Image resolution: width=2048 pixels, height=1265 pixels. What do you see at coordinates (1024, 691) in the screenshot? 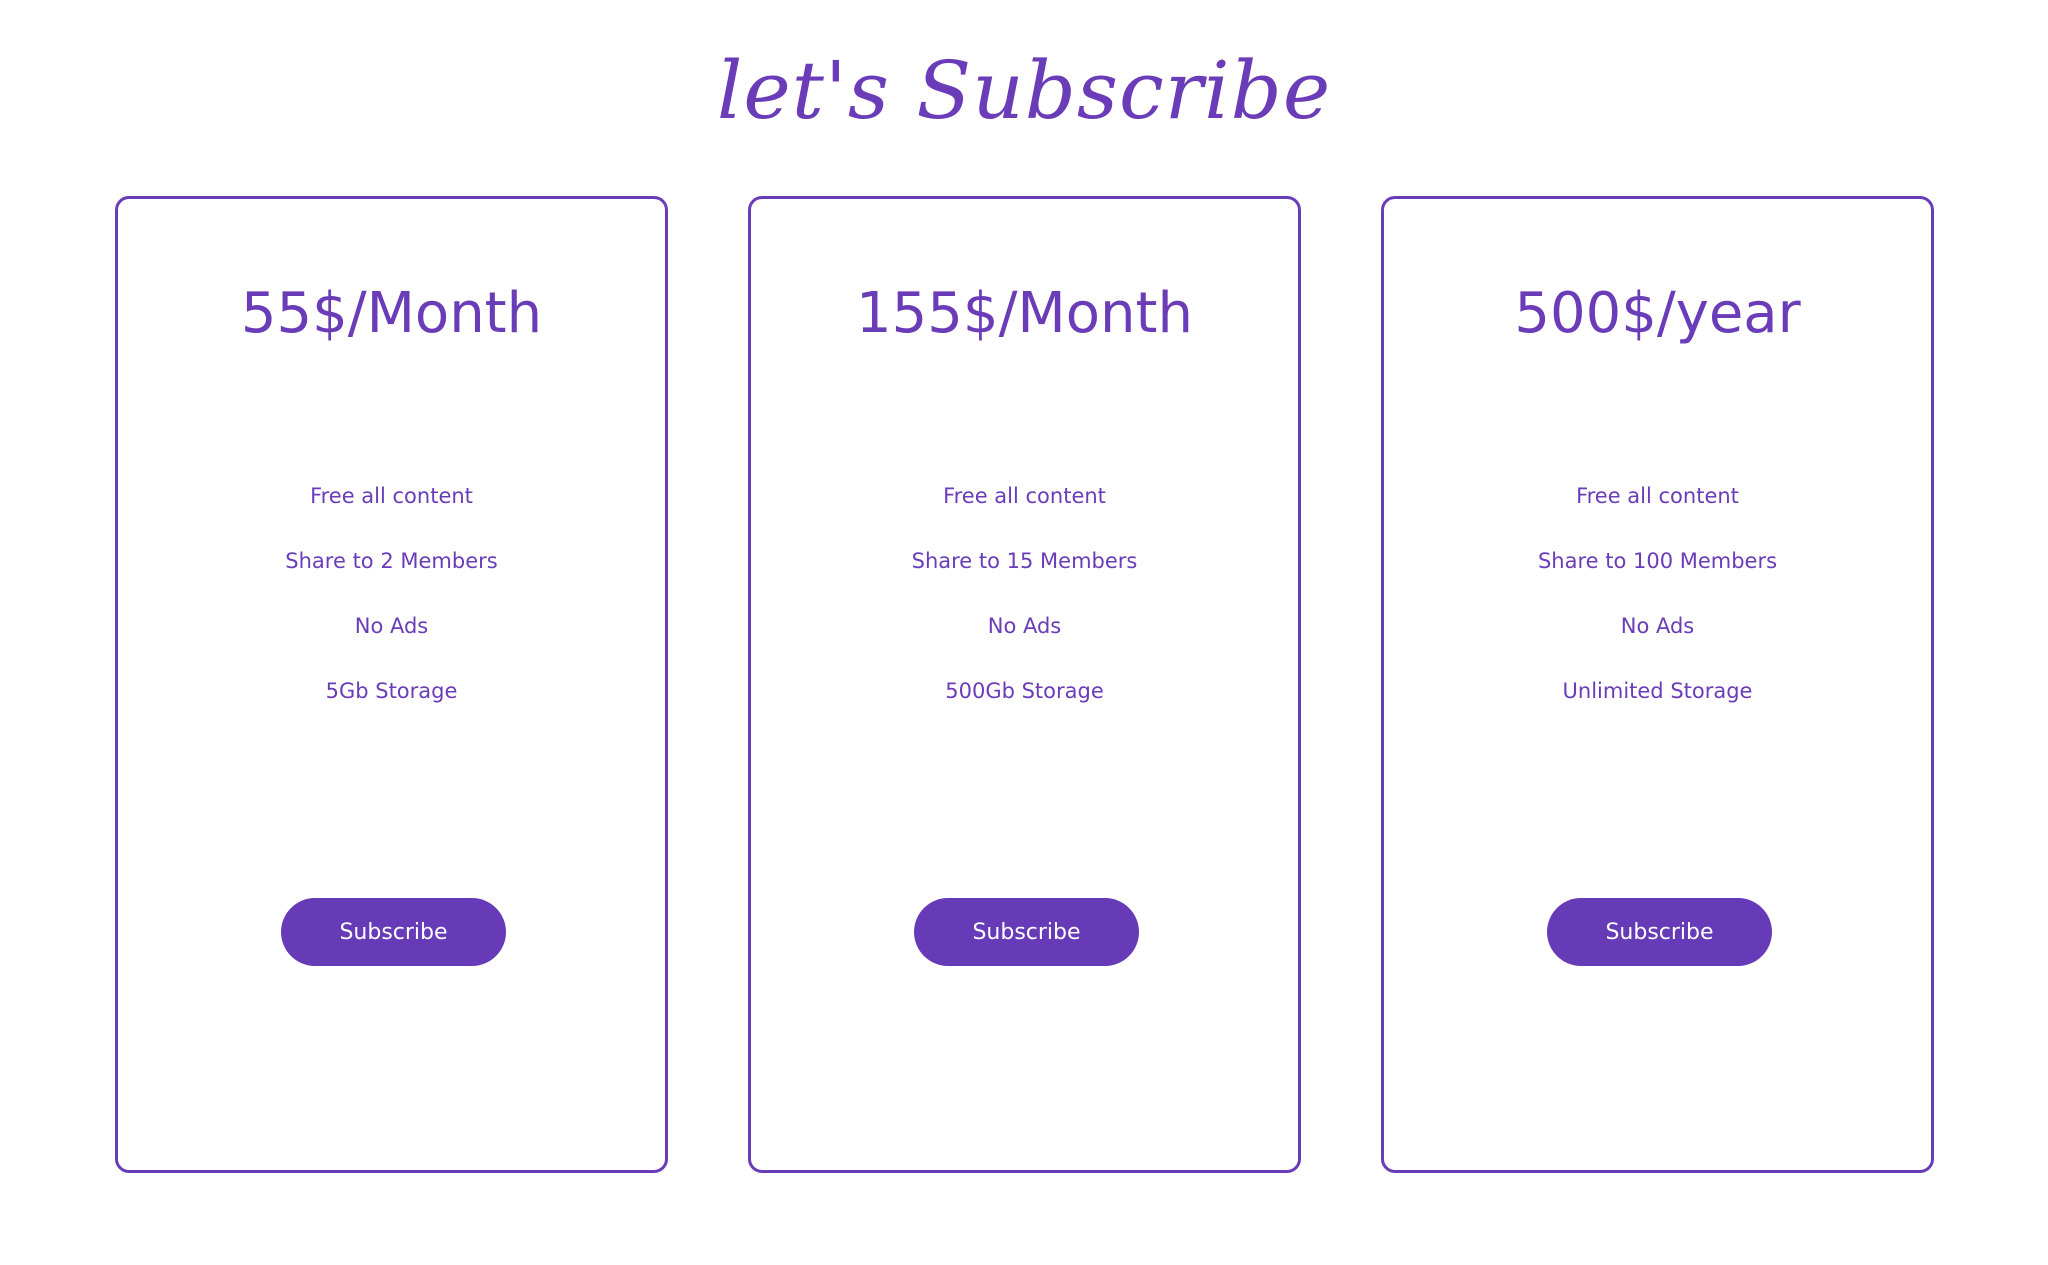
I see `plan-feature: 500Gb Storage` at bounding box center [1024, 691].